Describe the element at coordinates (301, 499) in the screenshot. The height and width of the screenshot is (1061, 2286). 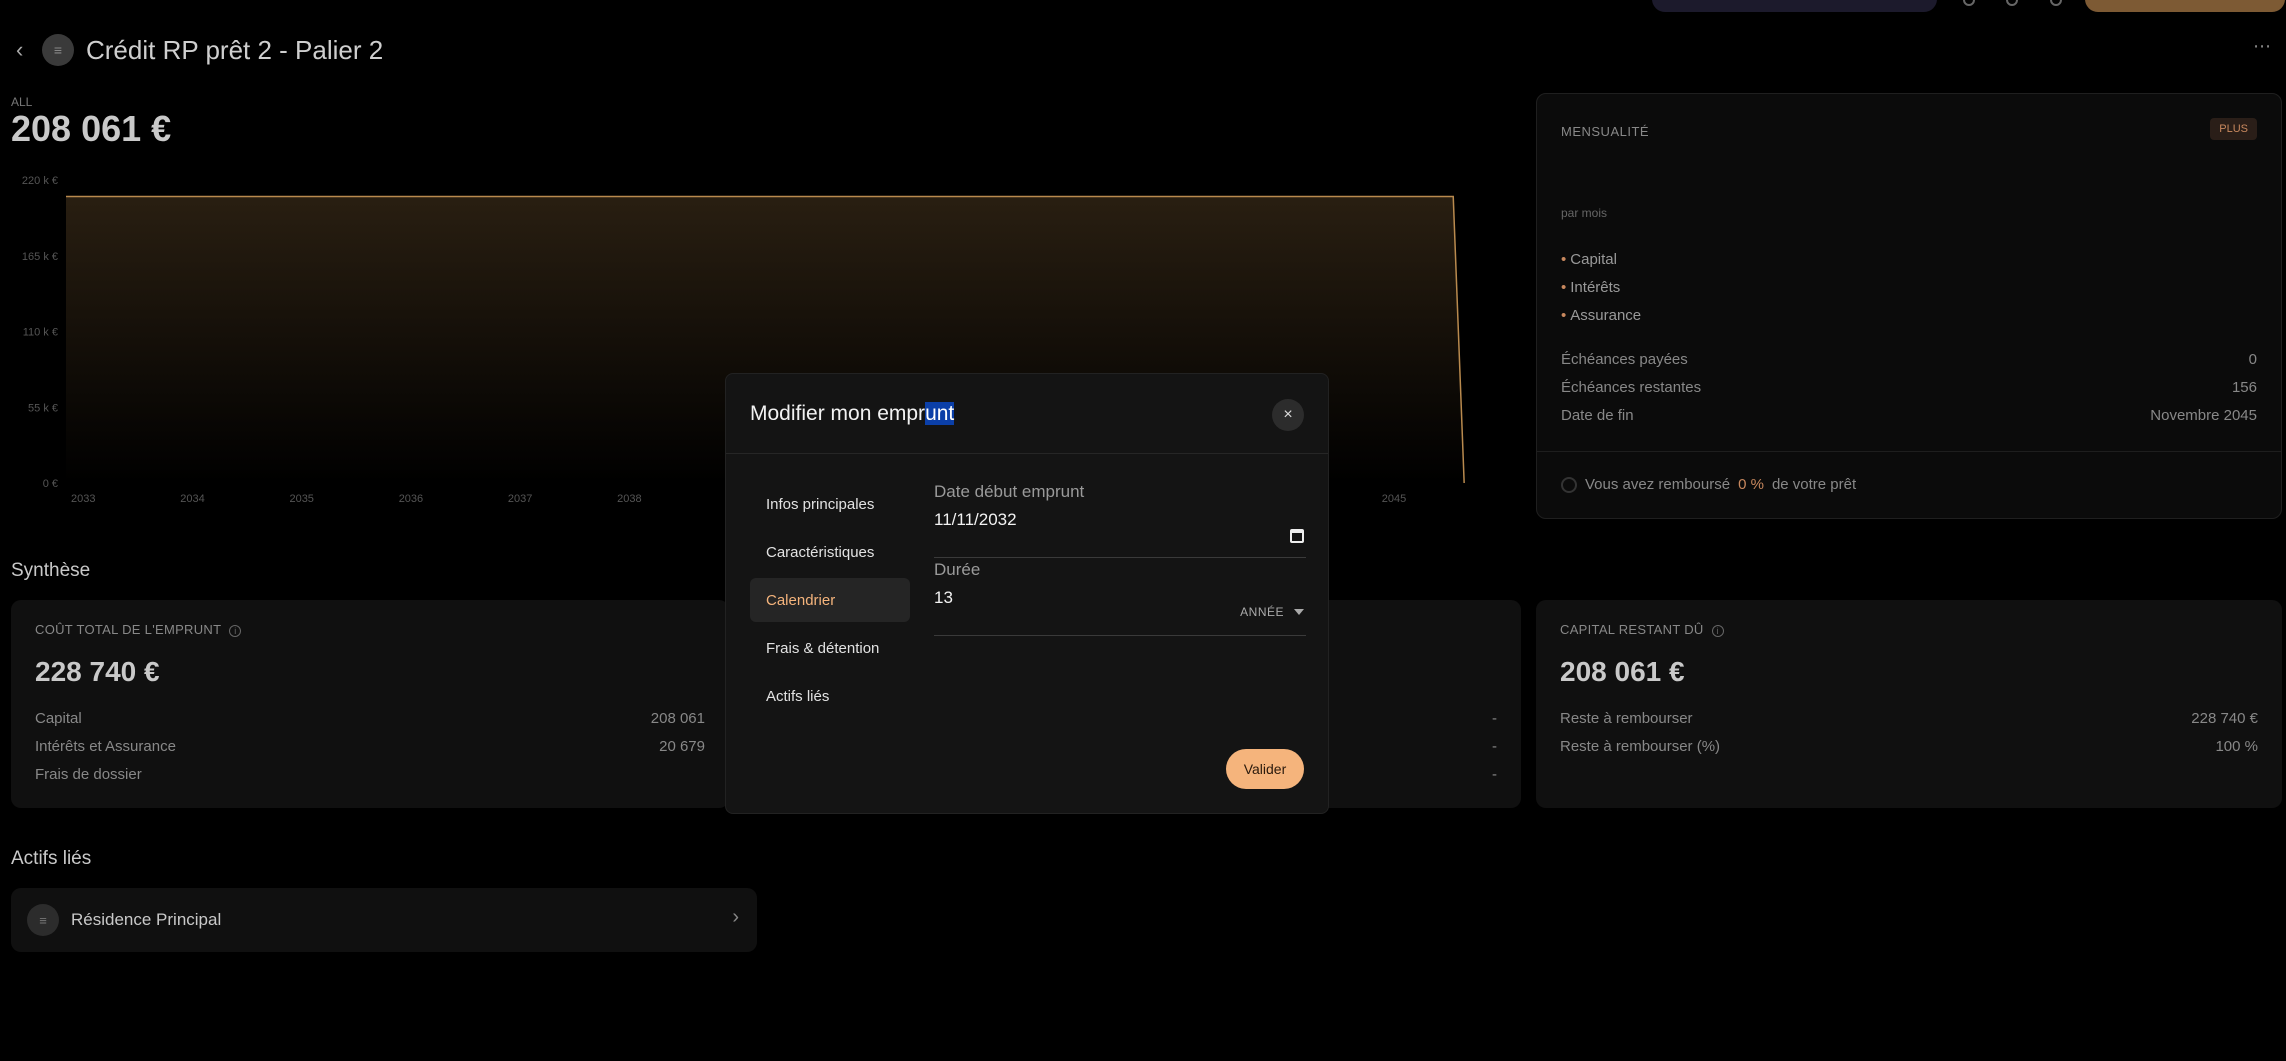
I see `x-tick-label: 2035` at that location.